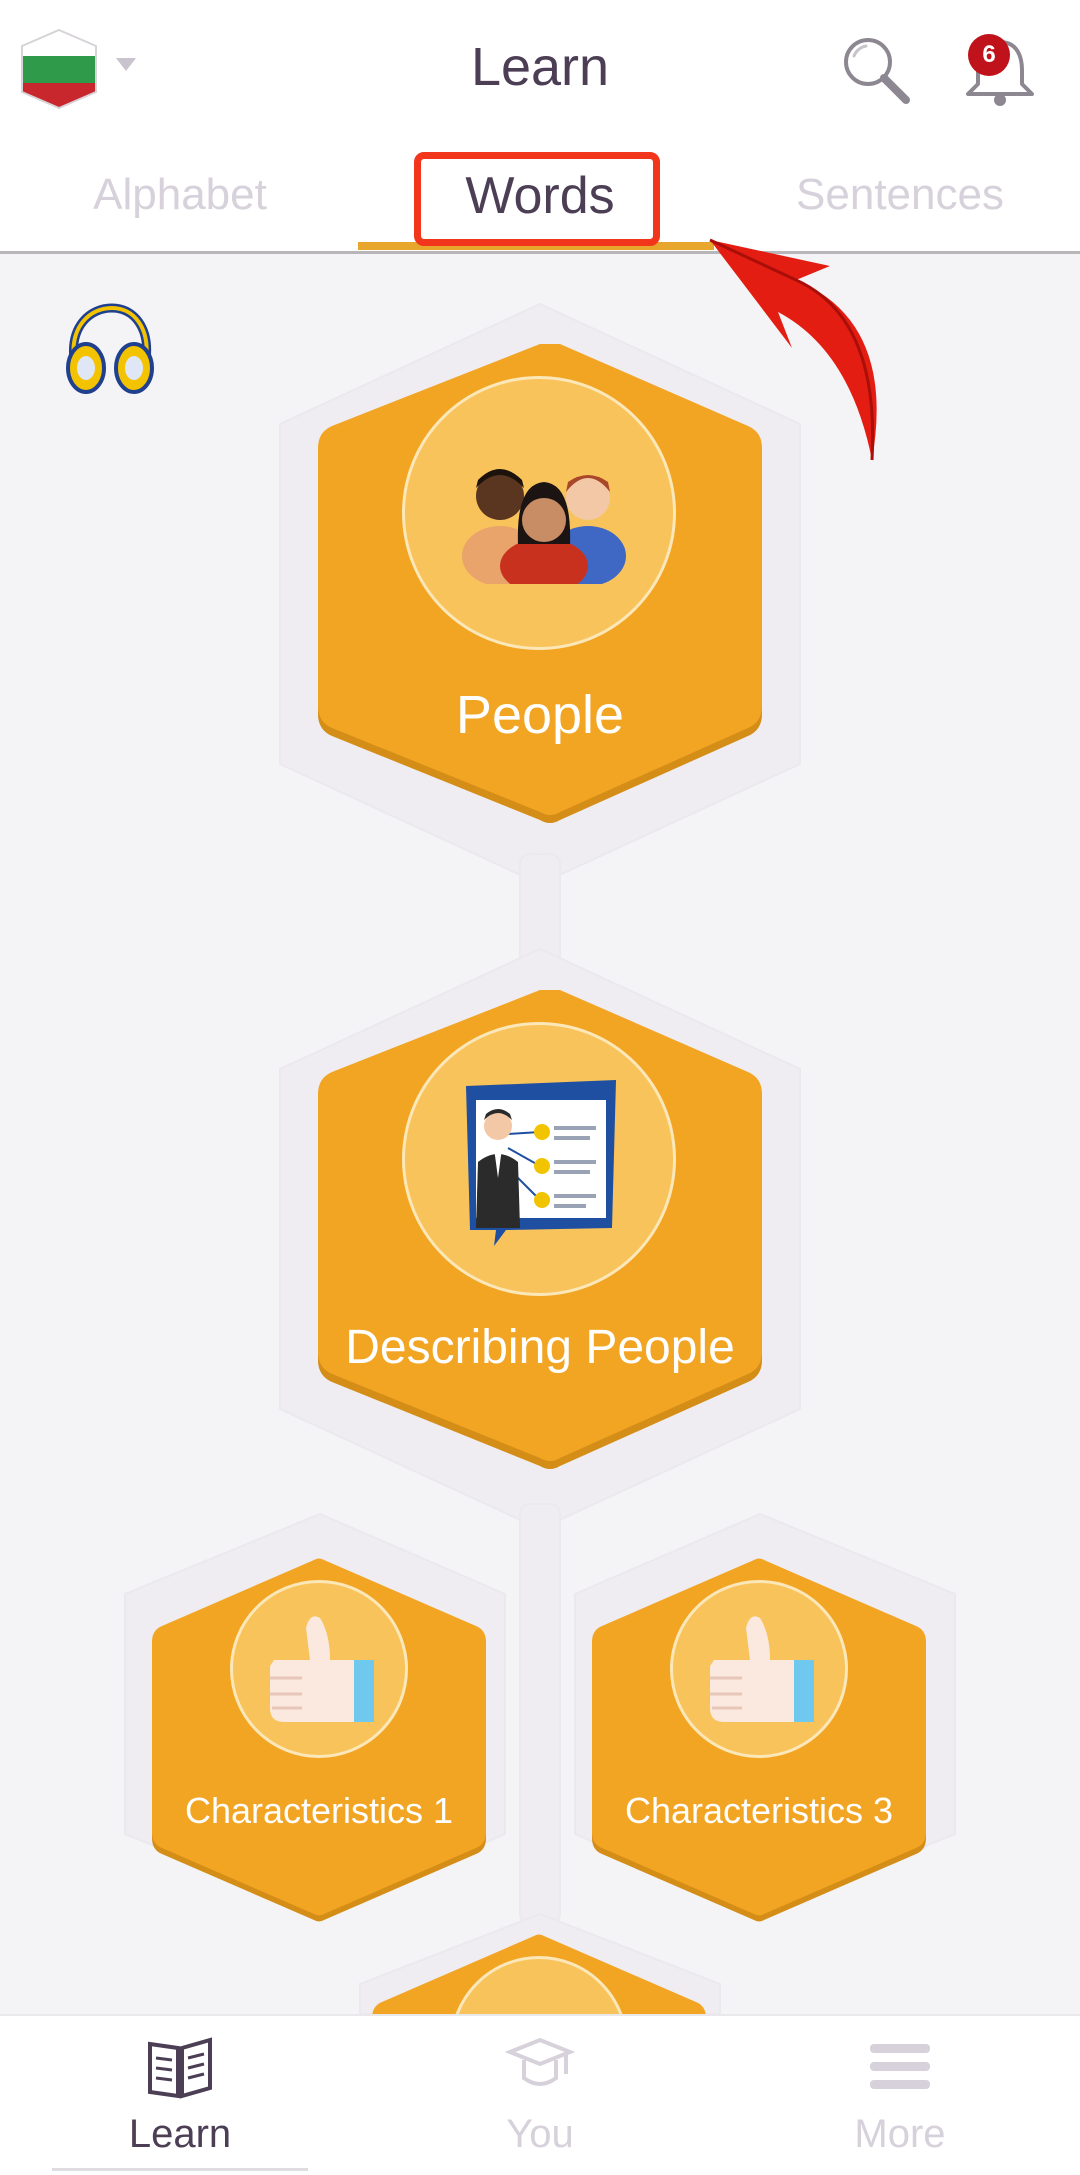 The image size is (1080, 2175). Describe the element at coordinates (759, 1741) in the screenshot. I see `lesson-characteristics-3: Characteristics 3` at that location.